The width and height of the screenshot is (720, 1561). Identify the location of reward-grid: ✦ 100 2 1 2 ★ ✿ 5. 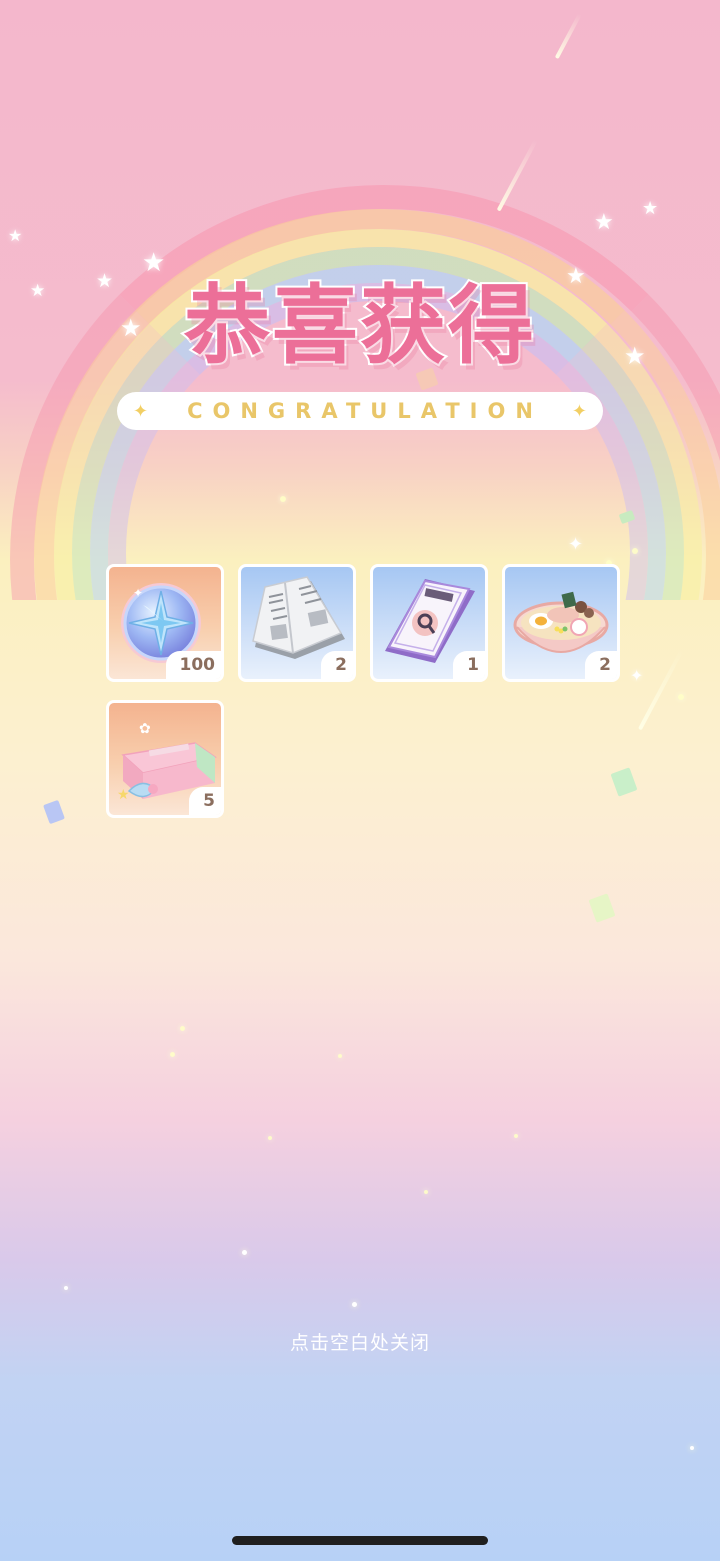
(363, 691).